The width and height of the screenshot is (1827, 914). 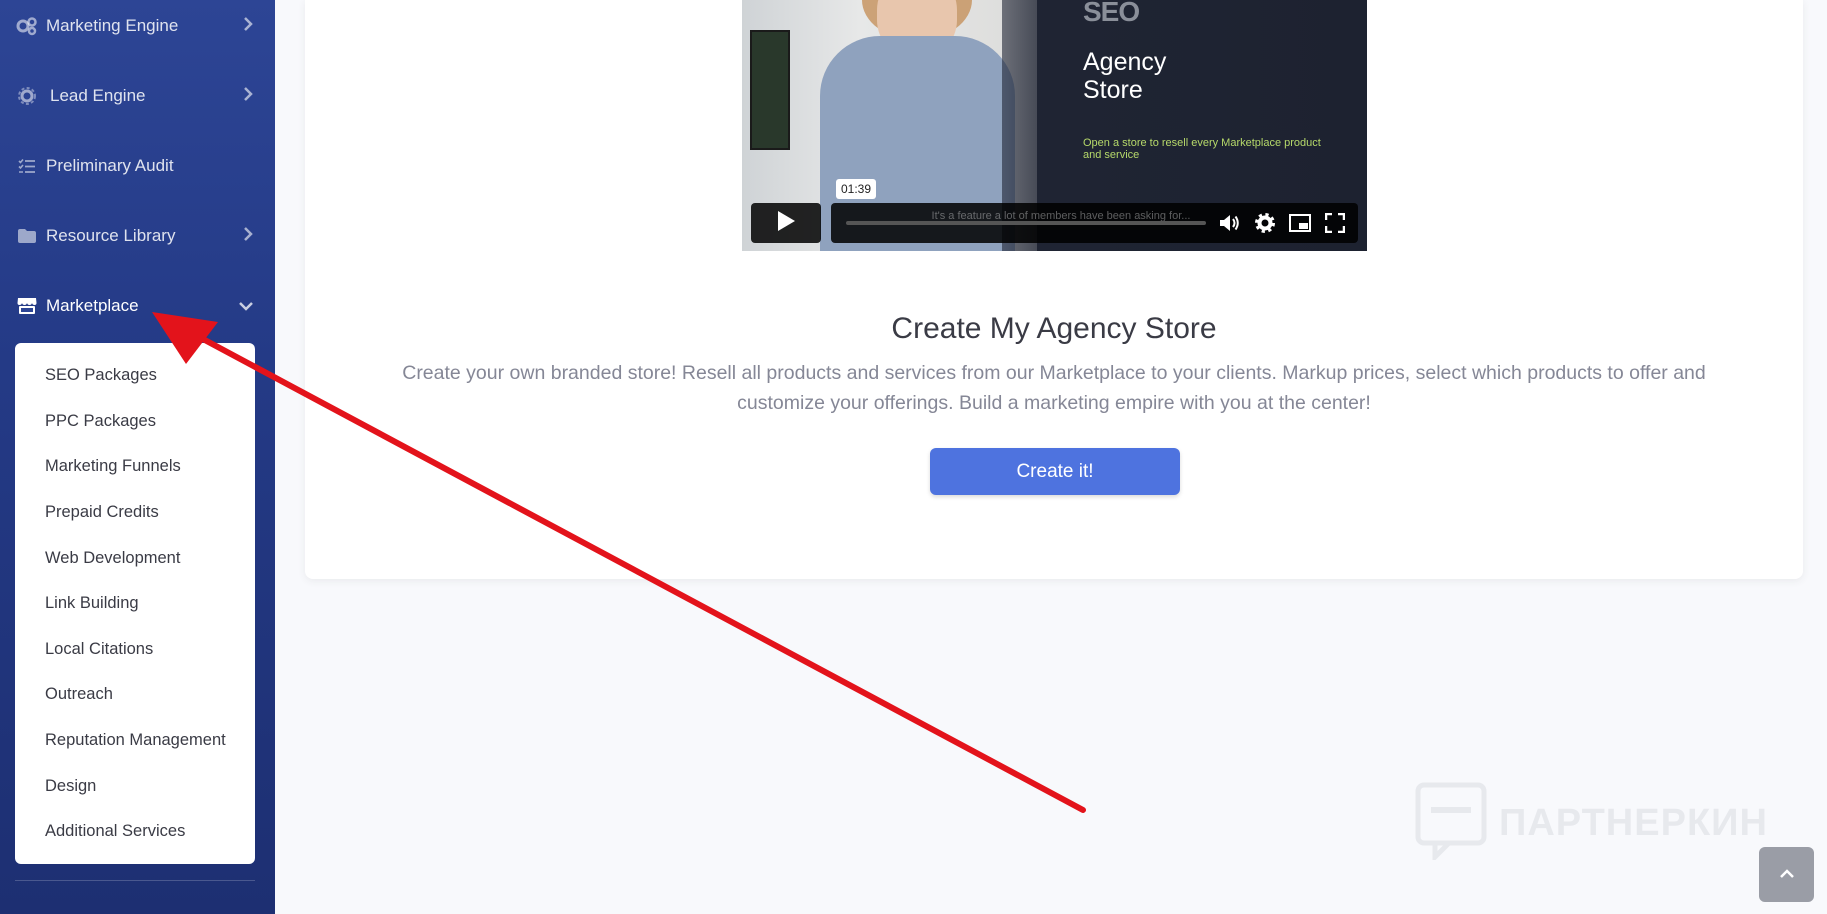 What do you see at coordinates (135, 422) in the screenshot?
I see `submenu-item-ppc-packages: PPC Packages` at bounding box center [135, 422].